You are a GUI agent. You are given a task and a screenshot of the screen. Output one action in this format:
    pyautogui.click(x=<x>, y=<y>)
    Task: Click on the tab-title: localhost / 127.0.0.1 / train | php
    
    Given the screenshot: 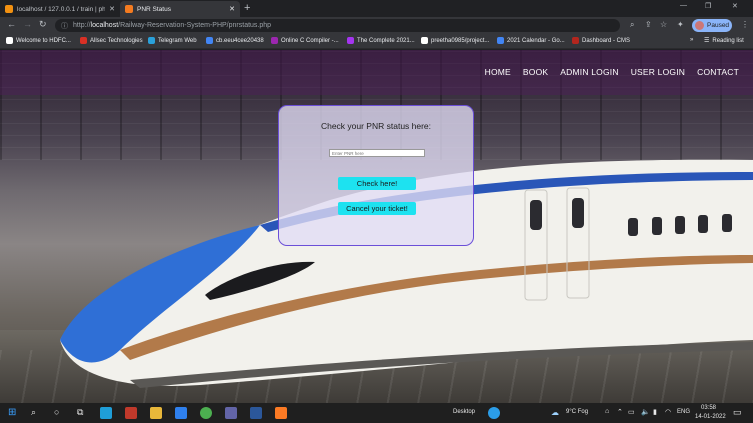 What is the action you would take?
    pyautogui.click(x=61, y=9)
    